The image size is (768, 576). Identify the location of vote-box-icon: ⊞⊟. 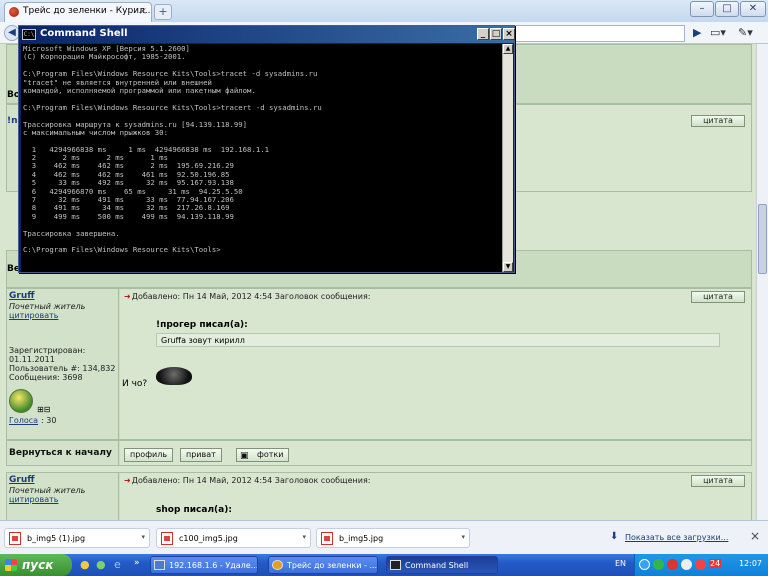
(43, 409).